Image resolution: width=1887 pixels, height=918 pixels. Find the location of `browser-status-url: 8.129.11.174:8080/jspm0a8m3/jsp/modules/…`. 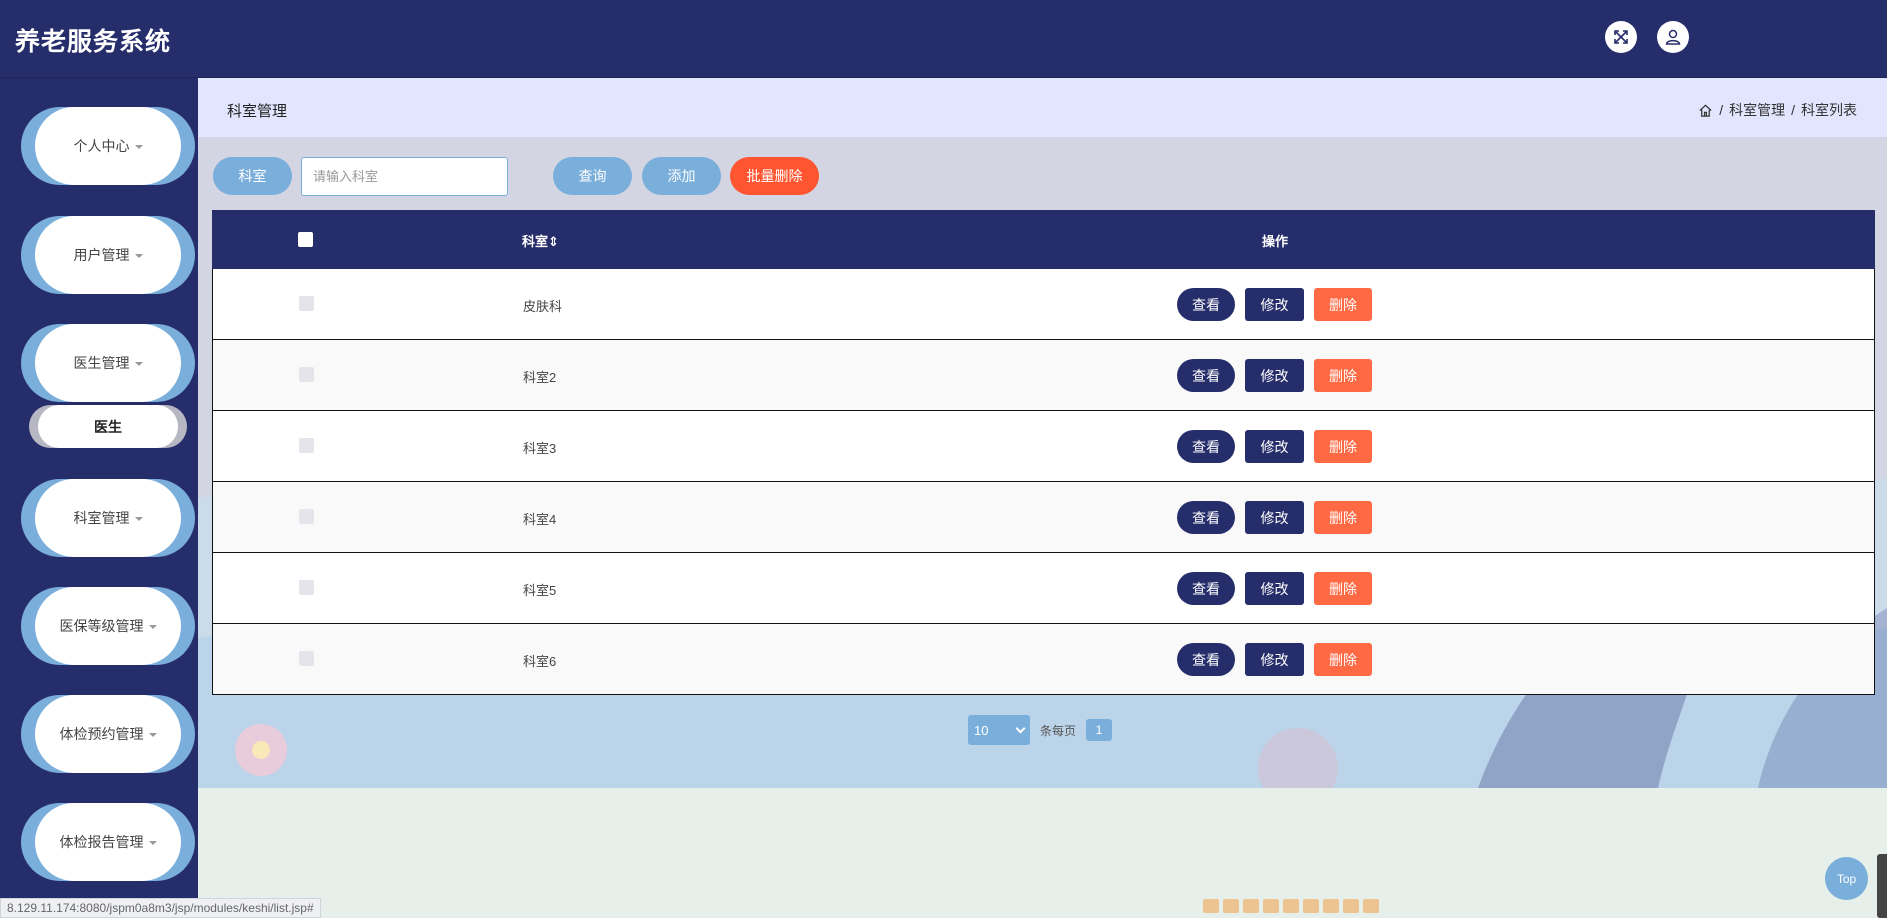

browser-status-url: 8.129.11.174:8080/jspm0a8m3/jsp/modules/… is located at coordinates (160, 908).